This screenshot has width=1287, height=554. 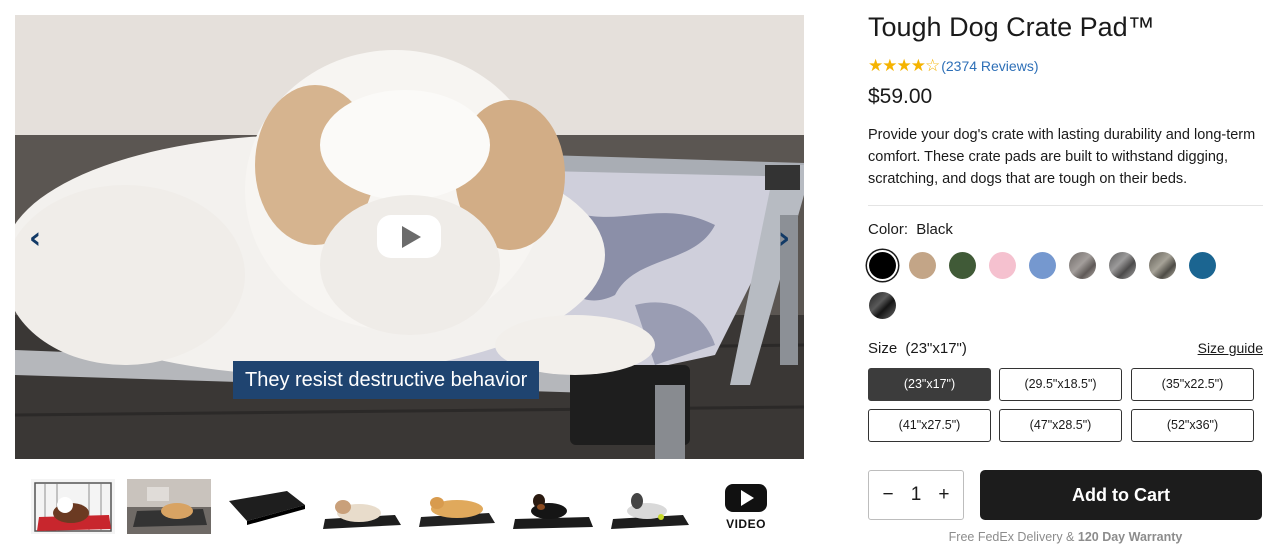 What do you see at coordinates (1060, 384) in the screenshot?
I see `size-option-29-5x18-5: (29.5"x18.5")` at bounding box center [1060, 384].